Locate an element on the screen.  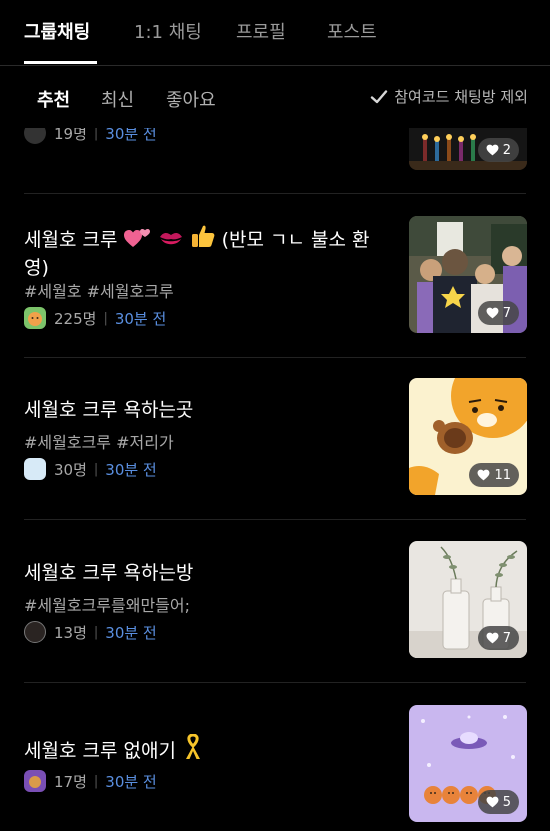
like-count: 5 is located at coordinates (506, 802).